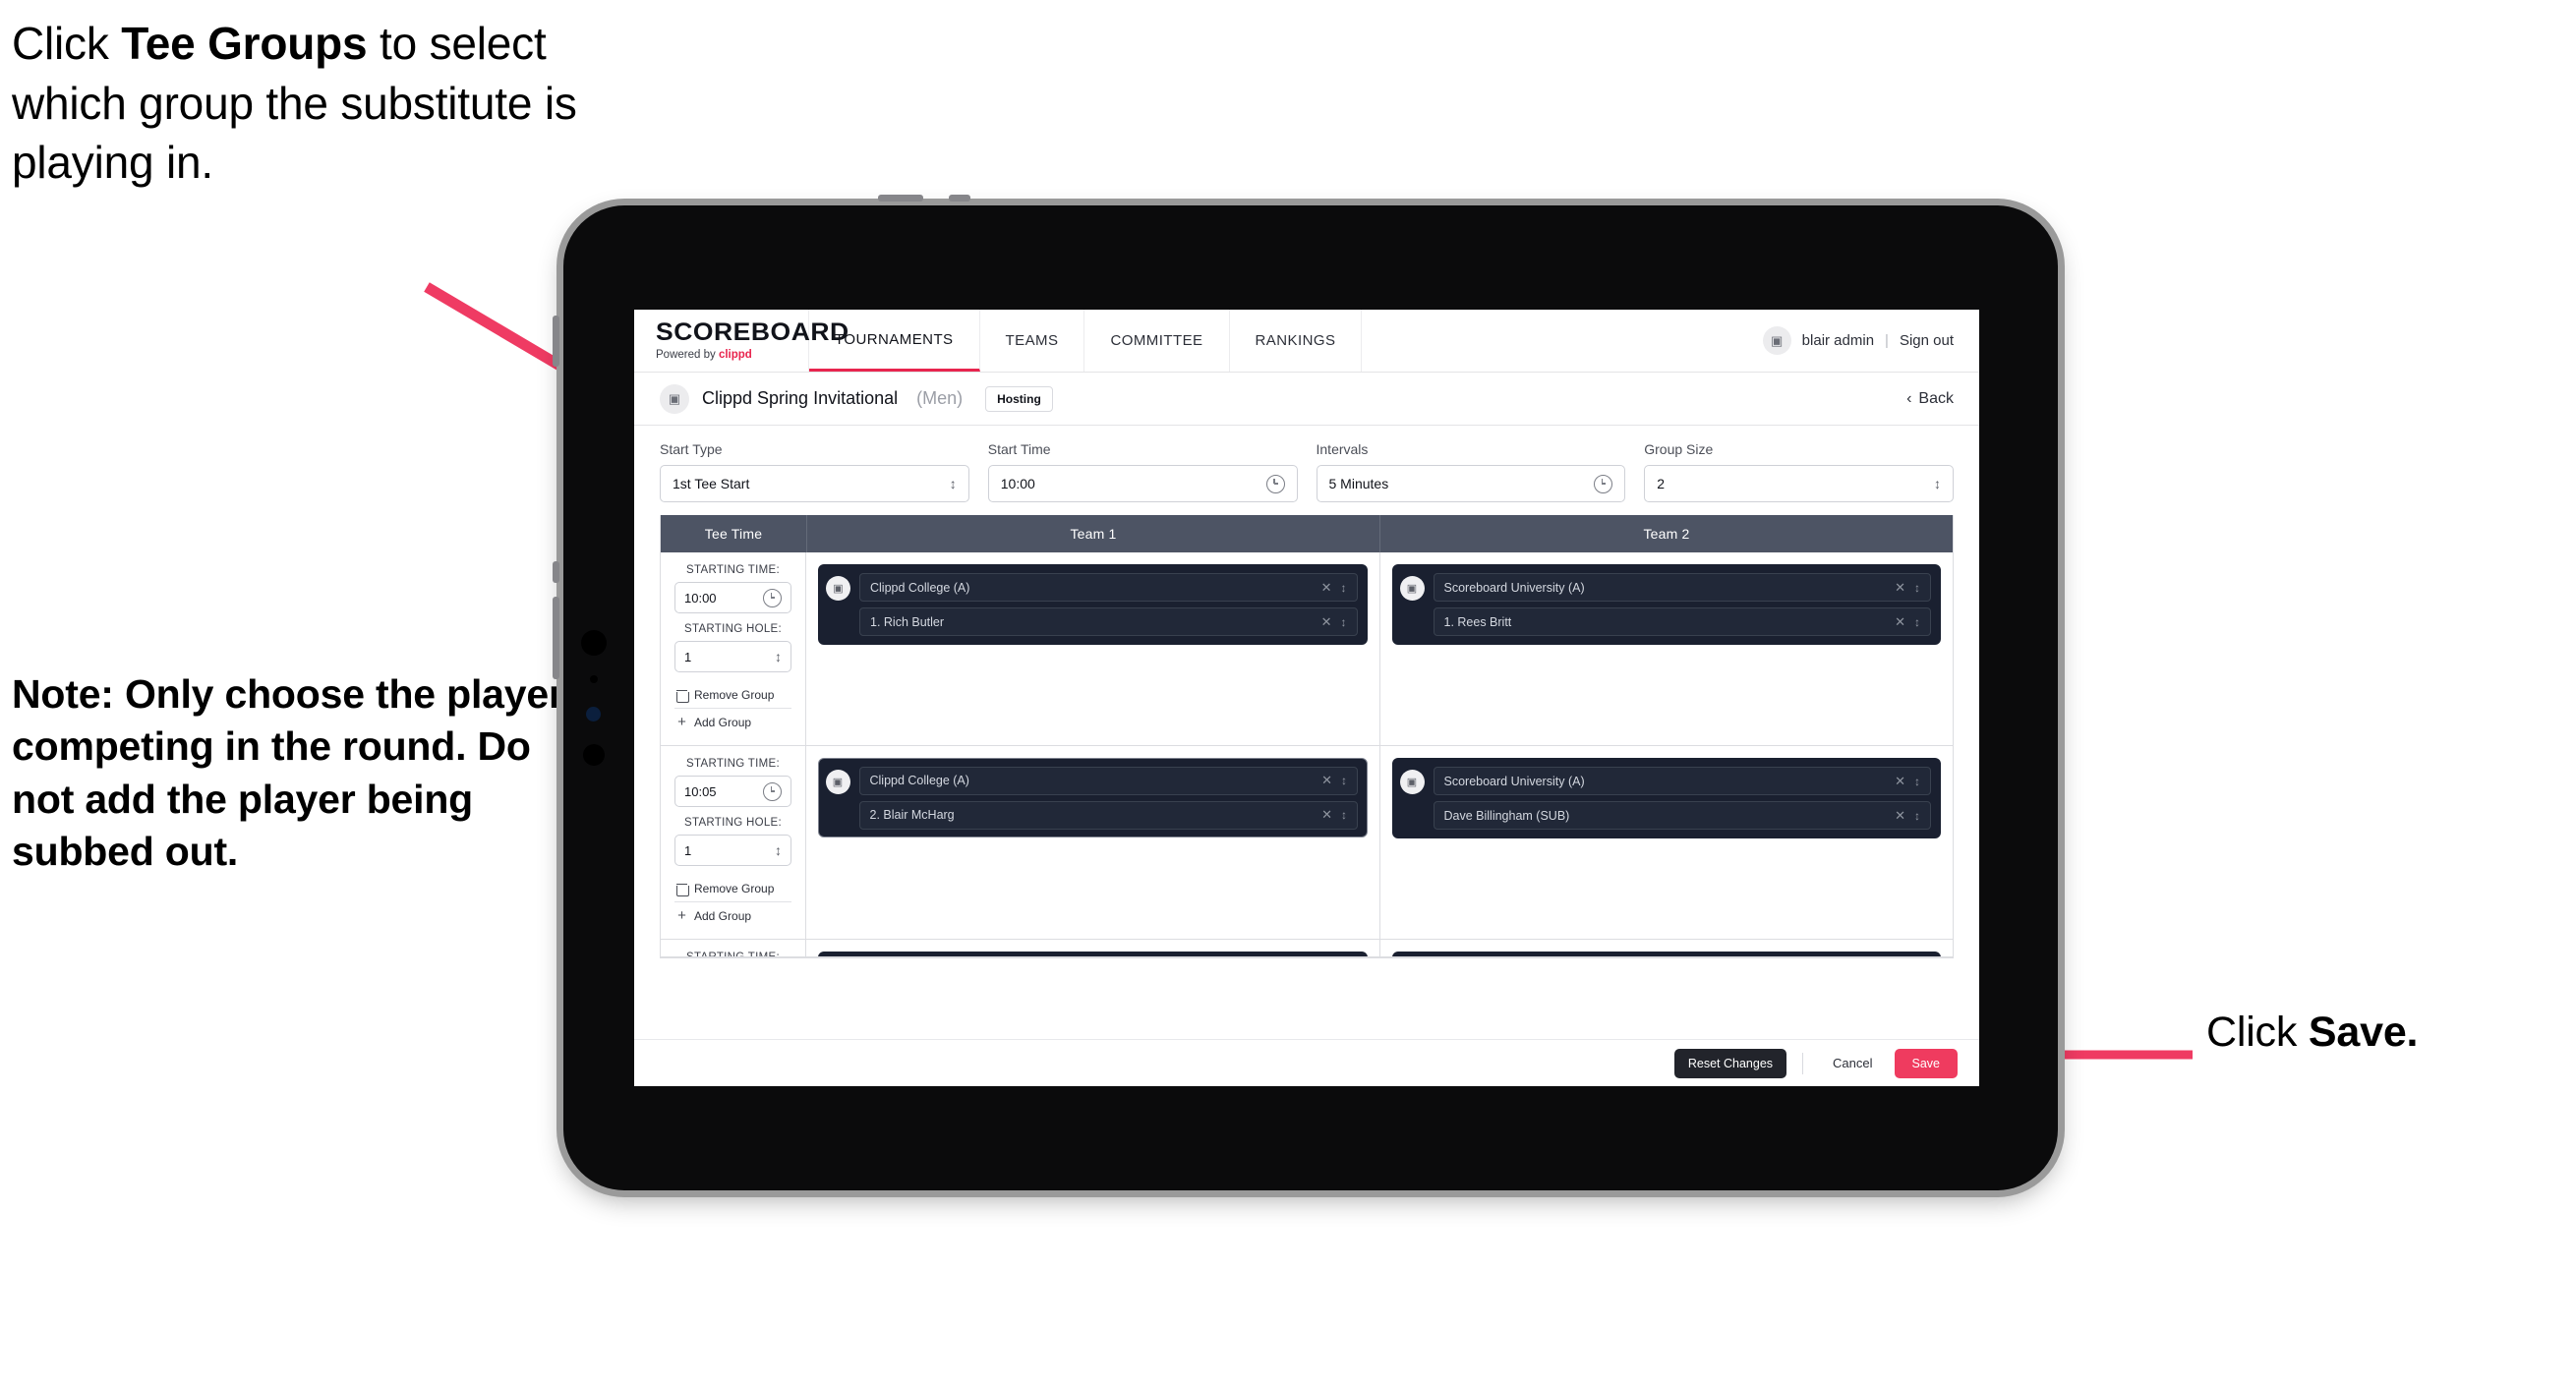  Describe the element at coordinates (1799, 483) in the screenshot. I see `group-size-select: 2 ↕` at that location.